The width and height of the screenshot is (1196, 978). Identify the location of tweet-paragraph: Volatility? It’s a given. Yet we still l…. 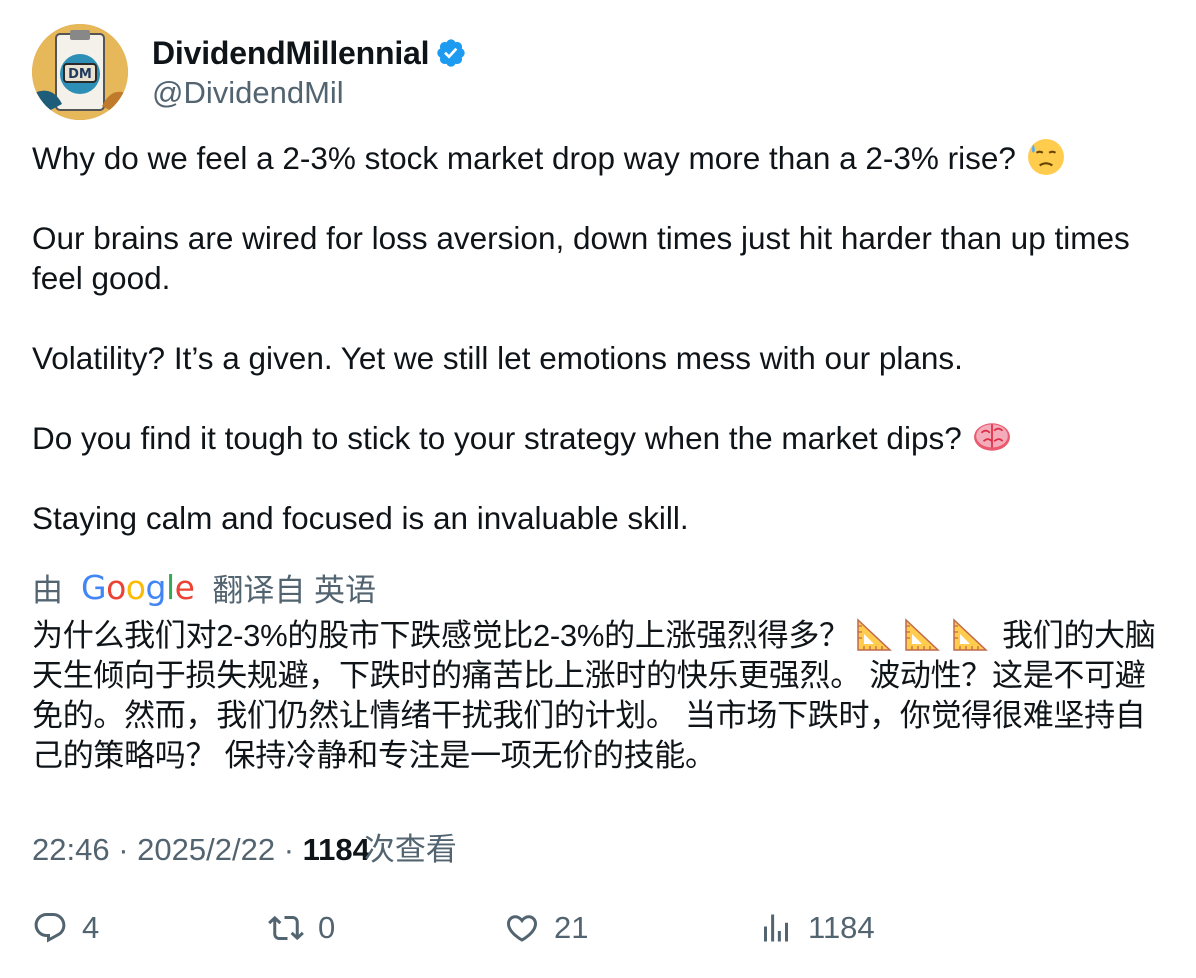
(497, 358).